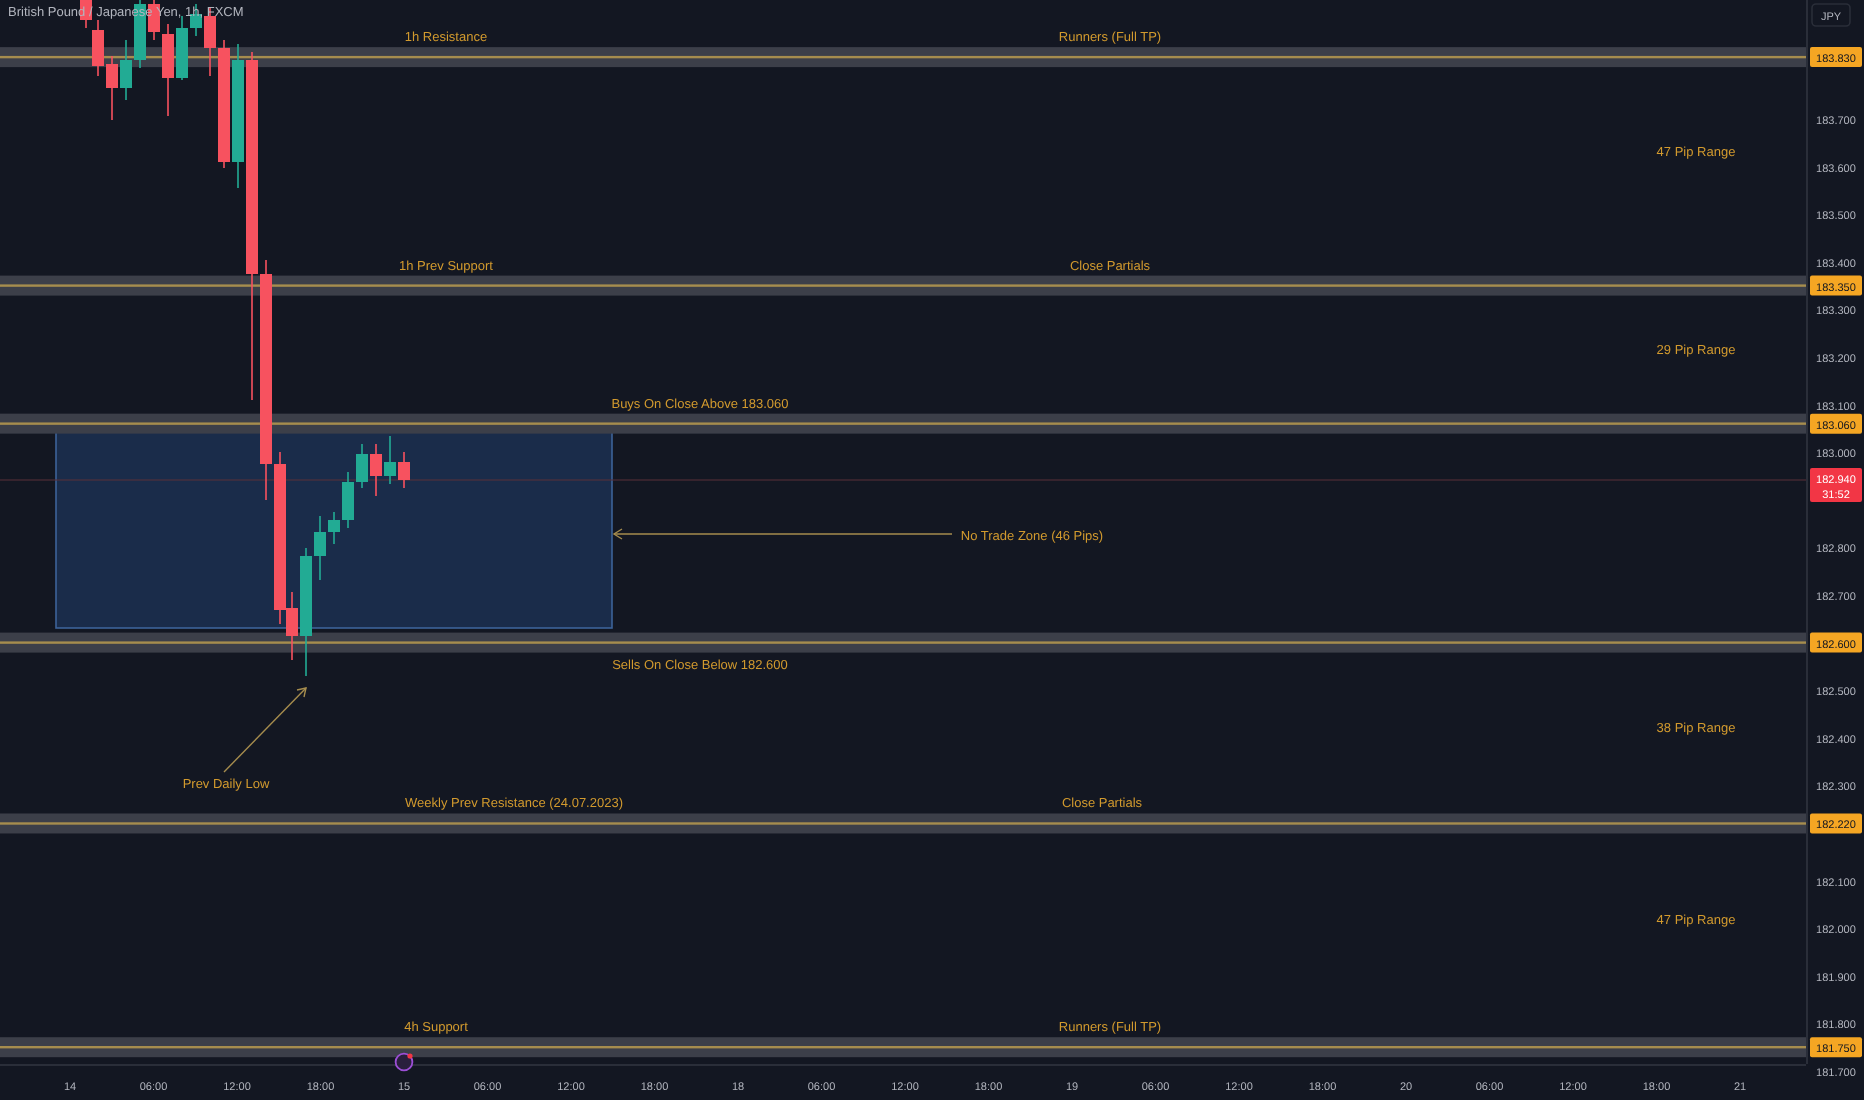 This screenshot has width=1864, height=1100. Describe the element at coordinates (404, 1062) in the screenshot. I see `event-icon` at that location.